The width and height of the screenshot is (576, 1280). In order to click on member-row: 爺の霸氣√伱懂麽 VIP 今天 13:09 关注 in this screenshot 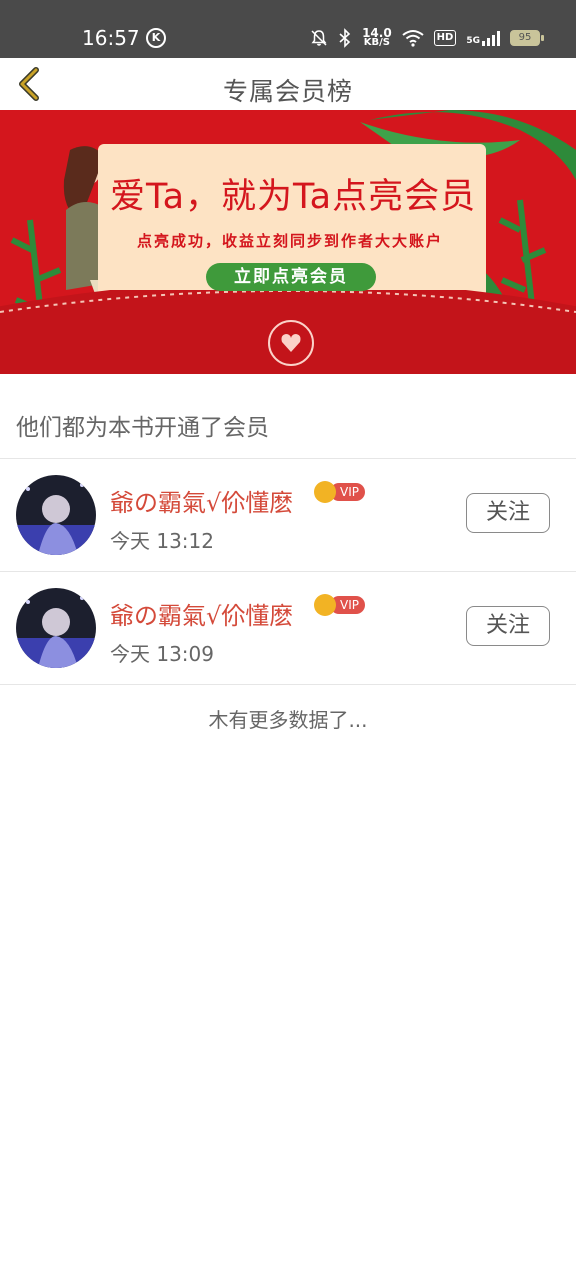, I will do `click(288, 628)`.